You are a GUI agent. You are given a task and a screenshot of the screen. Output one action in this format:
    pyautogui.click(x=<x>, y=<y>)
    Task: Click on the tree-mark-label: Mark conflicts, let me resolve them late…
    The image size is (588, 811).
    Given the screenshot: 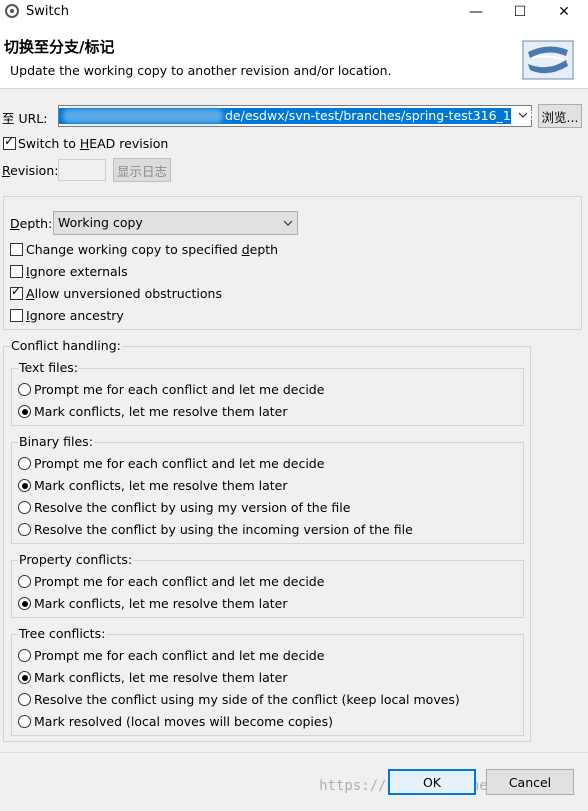 What is the action you would take?
    pyautogui.click(x=161, y=677)
    